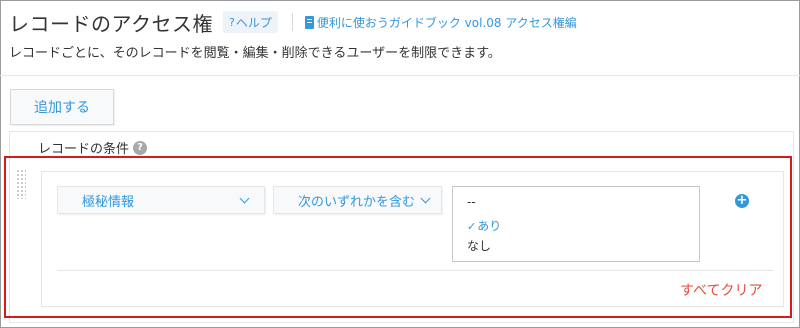 This screenshot has width=800, height=328. Describe the element at coordinates (111, 23) in the screenshot. I see `page-title: レコードのアクセス権` at that location.